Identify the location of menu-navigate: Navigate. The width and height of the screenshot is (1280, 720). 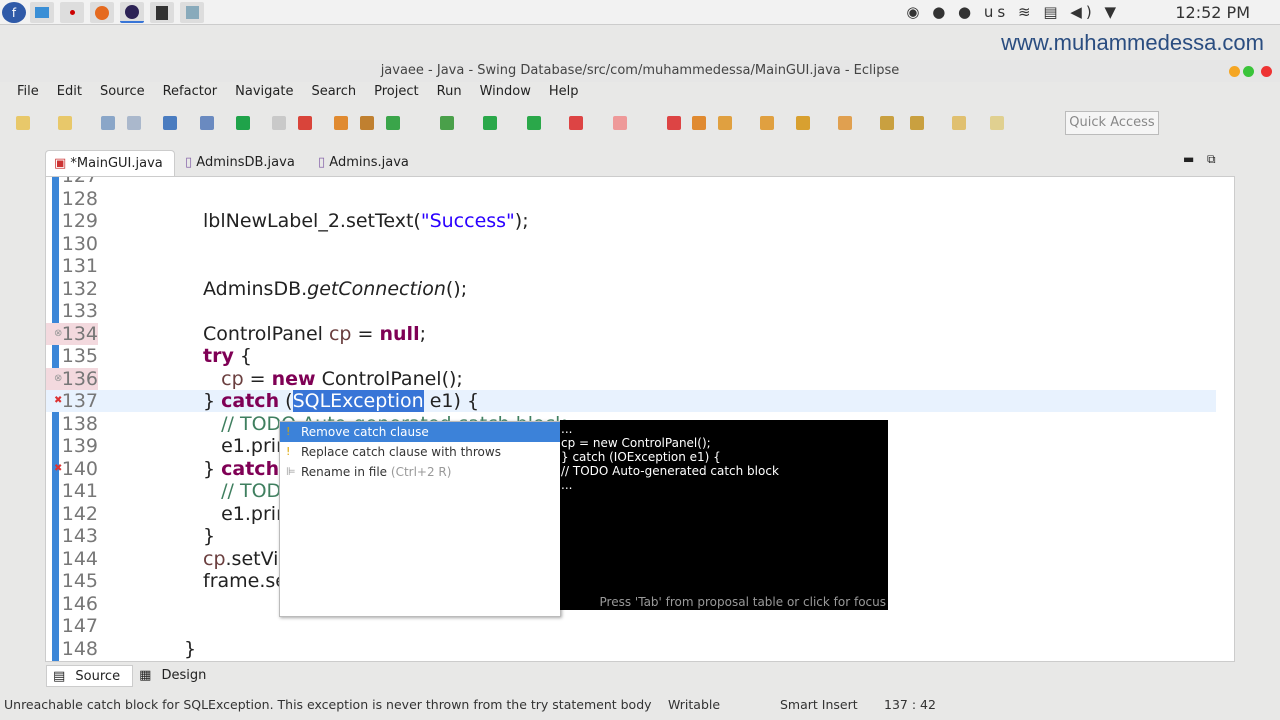
(264, 93).